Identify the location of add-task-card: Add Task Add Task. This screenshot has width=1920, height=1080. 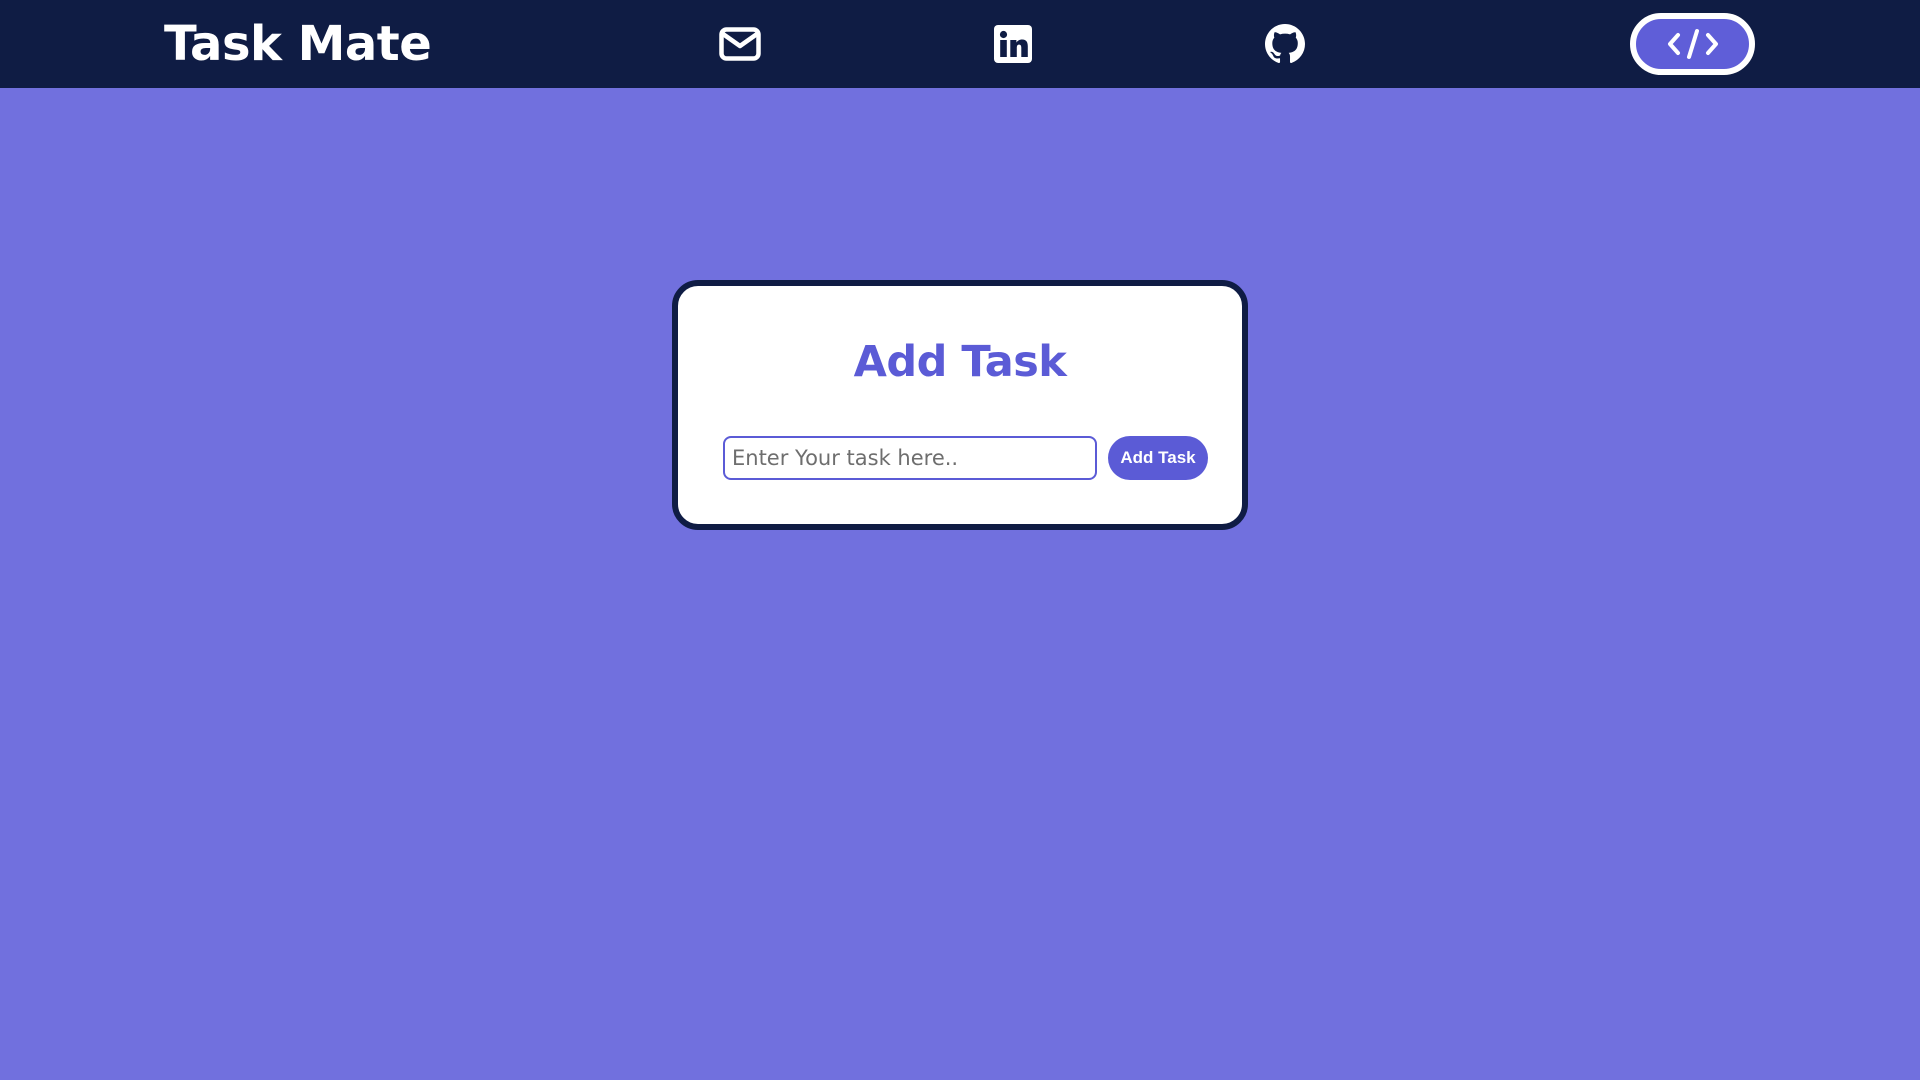
(960, 405).